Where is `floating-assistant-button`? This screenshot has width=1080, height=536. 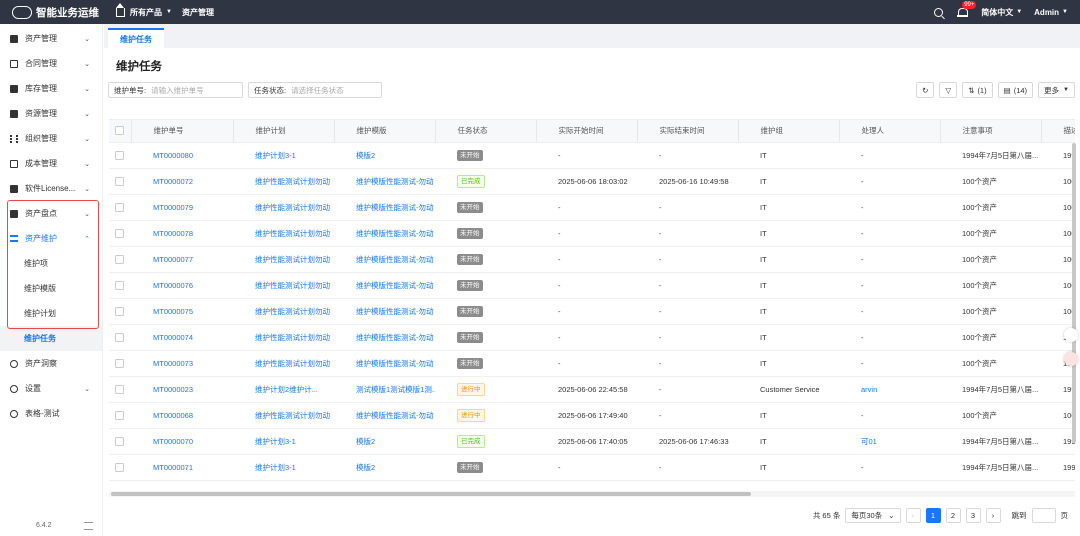
floating-assistant-button is located at coordinates (1071, 359).